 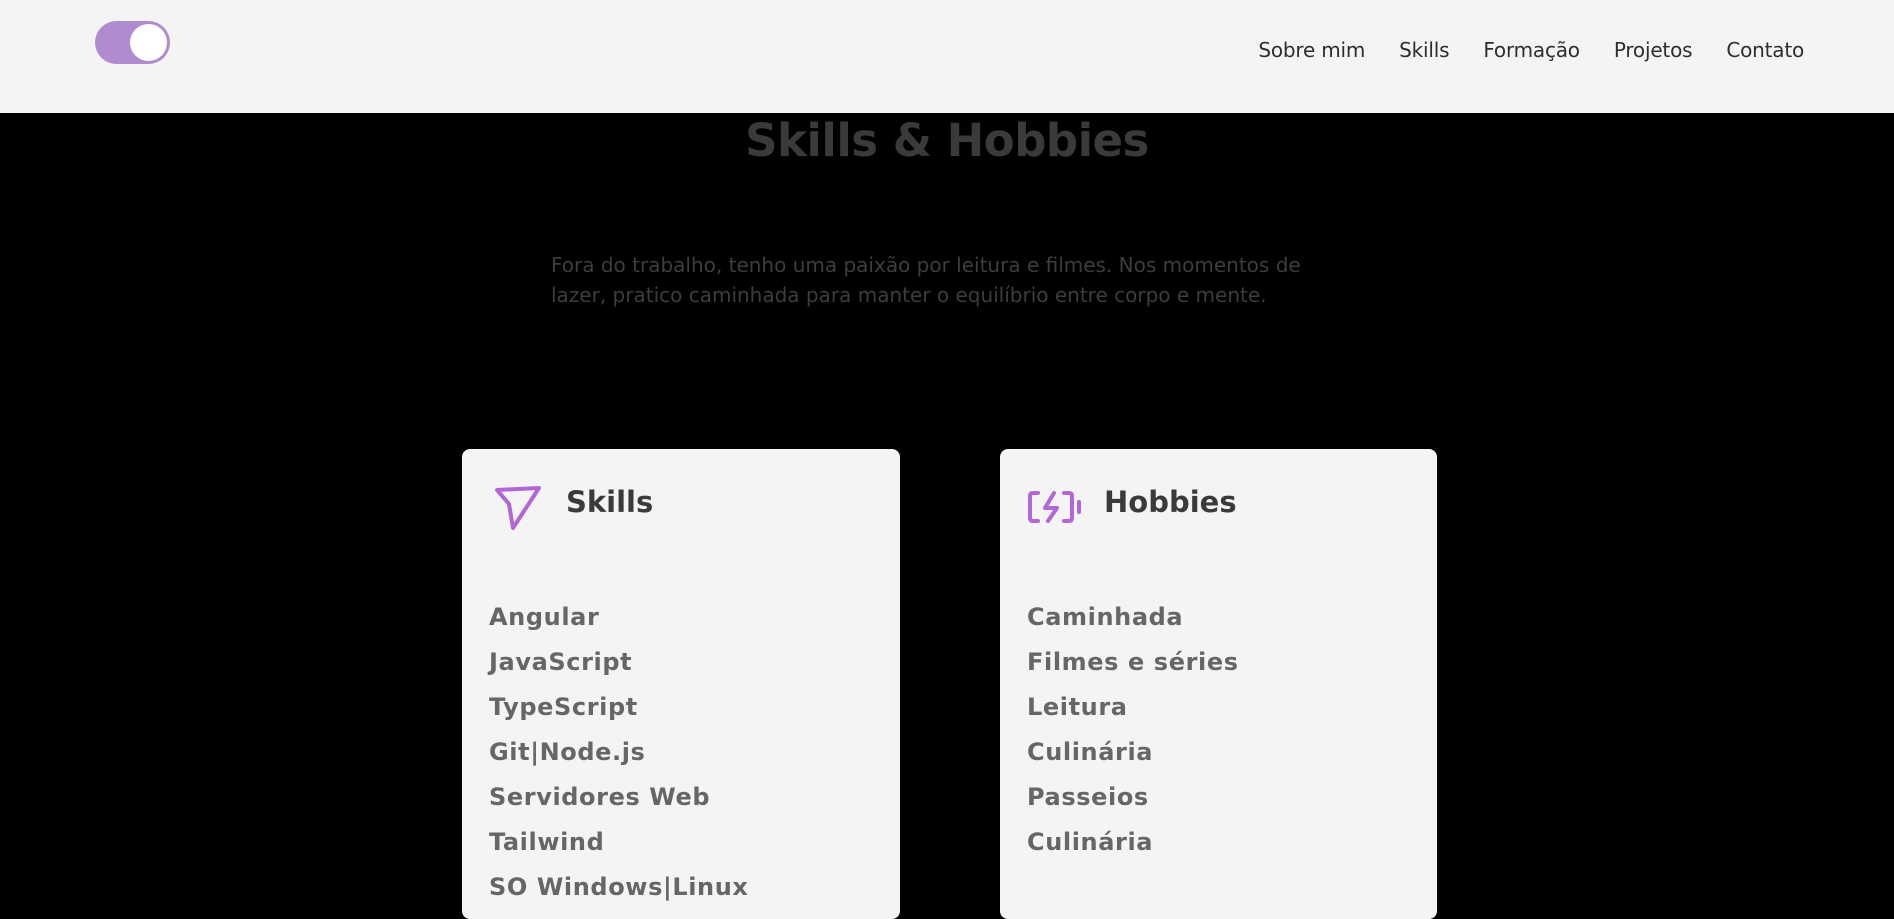 What do you see at coordinates (544, 617) in the screenshot?
I see `list-item: Angular` at bounding box center [544, 617].